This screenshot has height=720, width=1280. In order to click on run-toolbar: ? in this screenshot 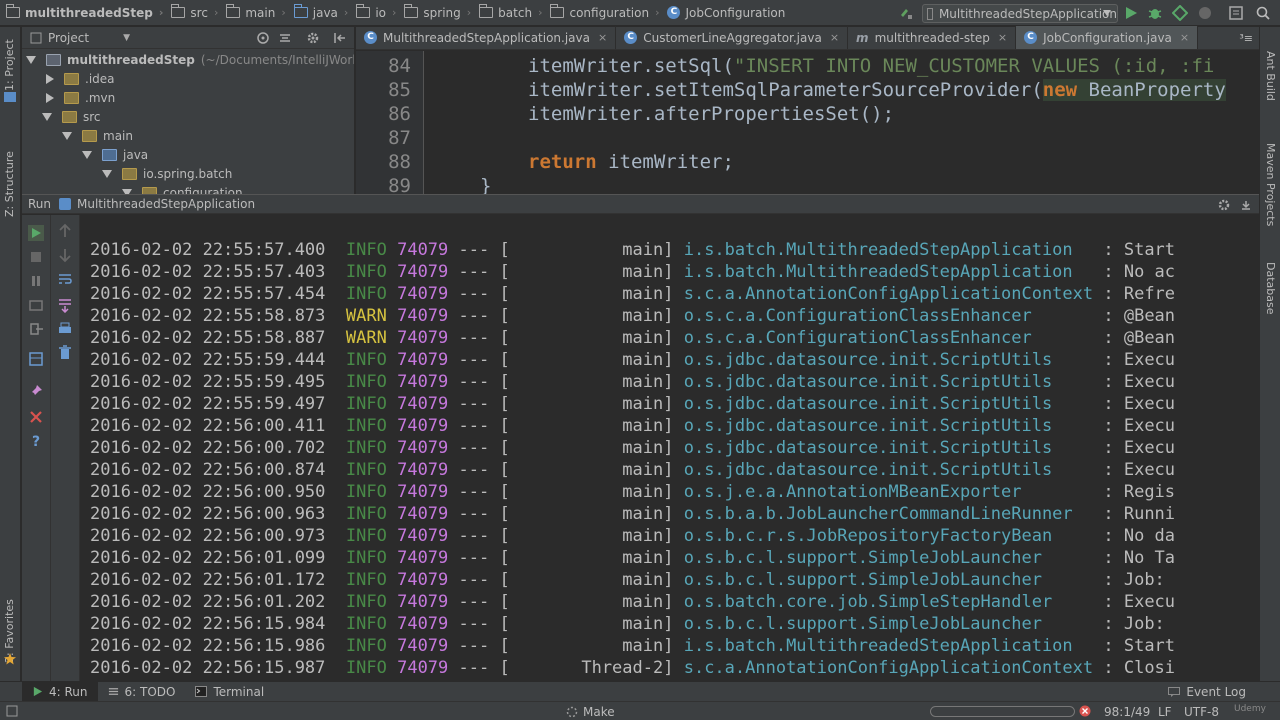, I will do `click(36, 448)`.